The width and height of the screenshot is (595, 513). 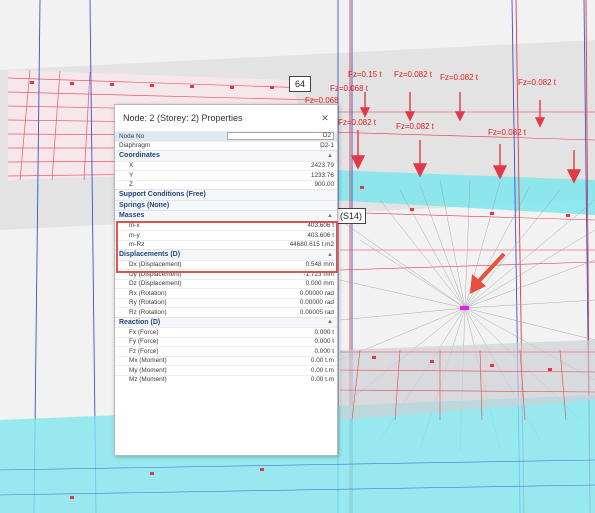 I want to click on property-label: Fx (Force), so click(x=144, y=332).